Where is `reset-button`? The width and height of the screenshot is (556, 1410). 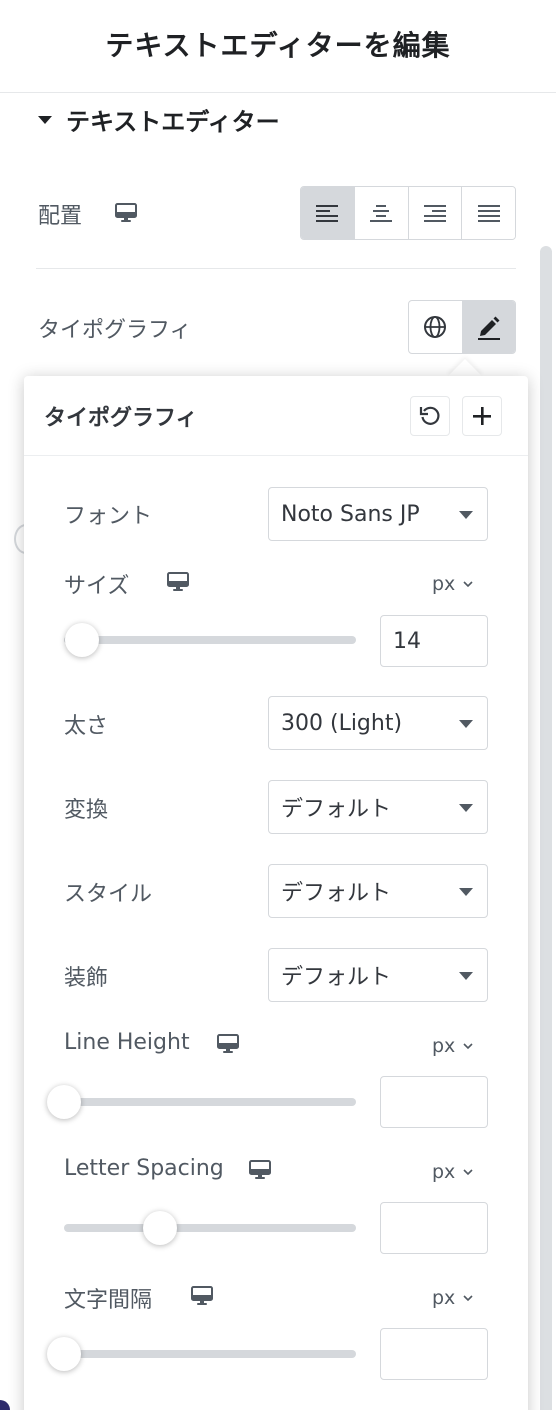 reset-button is located at coordinates (430, 416).